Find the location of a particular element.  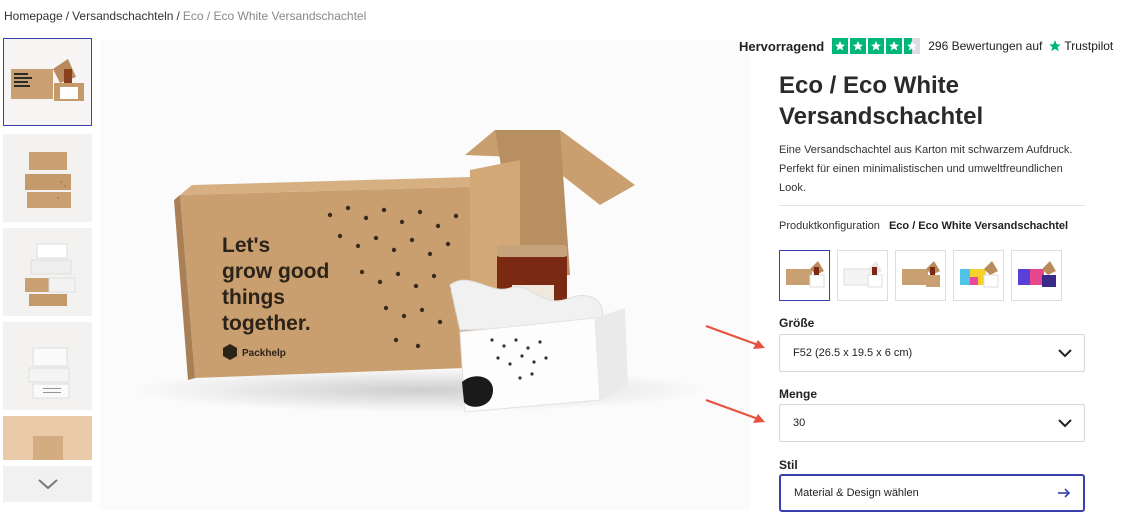

trustpilot-star-icon is located at coordinates (1055, 46).